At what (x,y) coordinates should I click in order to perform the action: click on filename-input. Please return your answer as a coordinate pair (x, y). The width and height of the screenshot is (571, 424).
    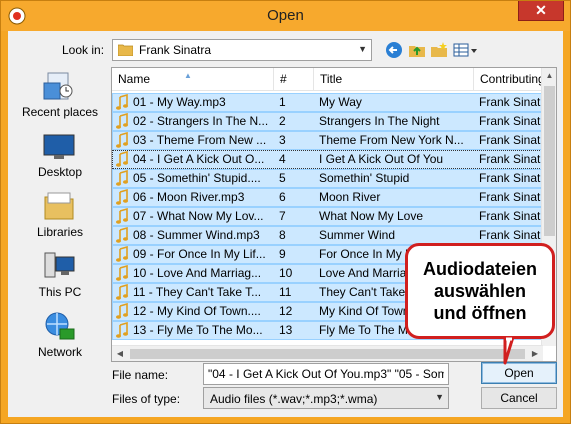
    Looking at the image, I should click on (326, 374).